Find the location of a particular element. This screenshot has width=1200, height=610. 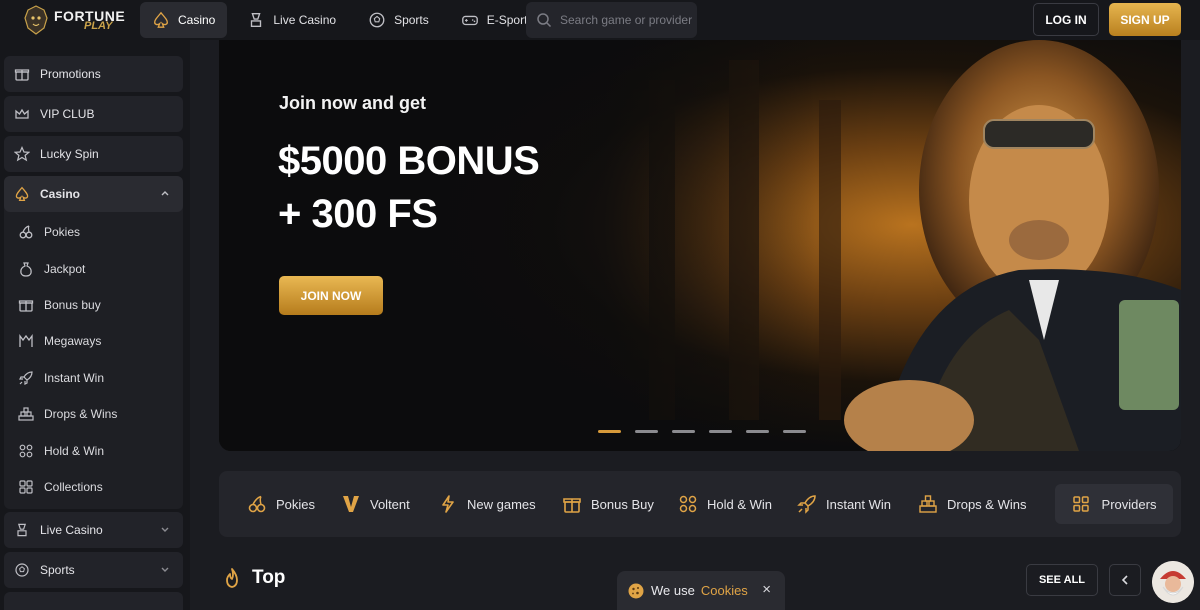

prev-button is located at coordinates (1125, 580).